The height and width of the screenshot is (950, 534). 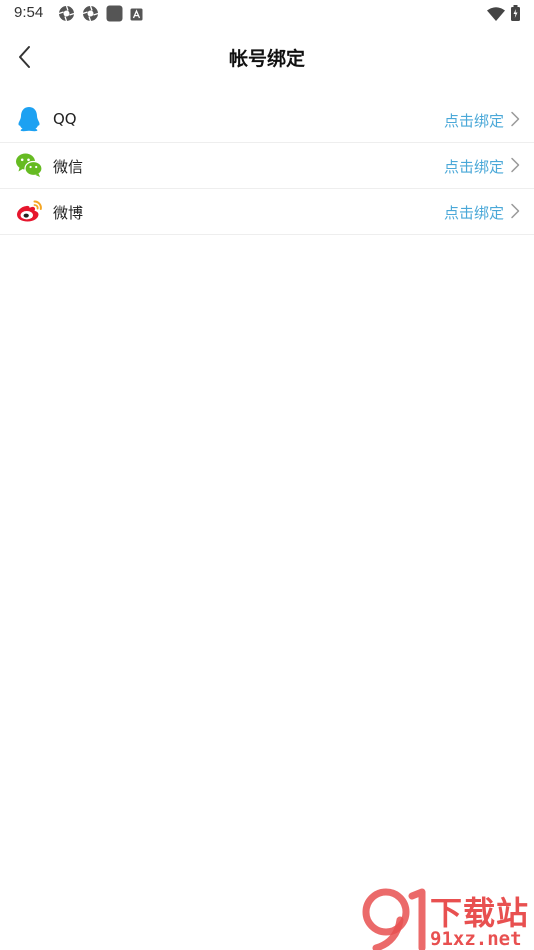 I want to click on wechat-icon, so click(x=29, y=165).